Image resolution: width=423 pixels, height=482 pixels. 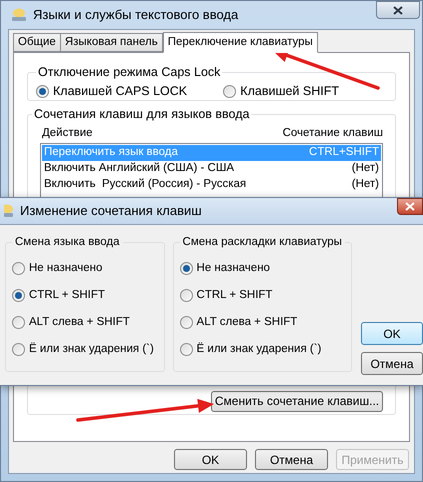 What do you see at coordinates (37, 42) in the screenshot?
I see `tab: Общие` at bounding box center [37, 42].